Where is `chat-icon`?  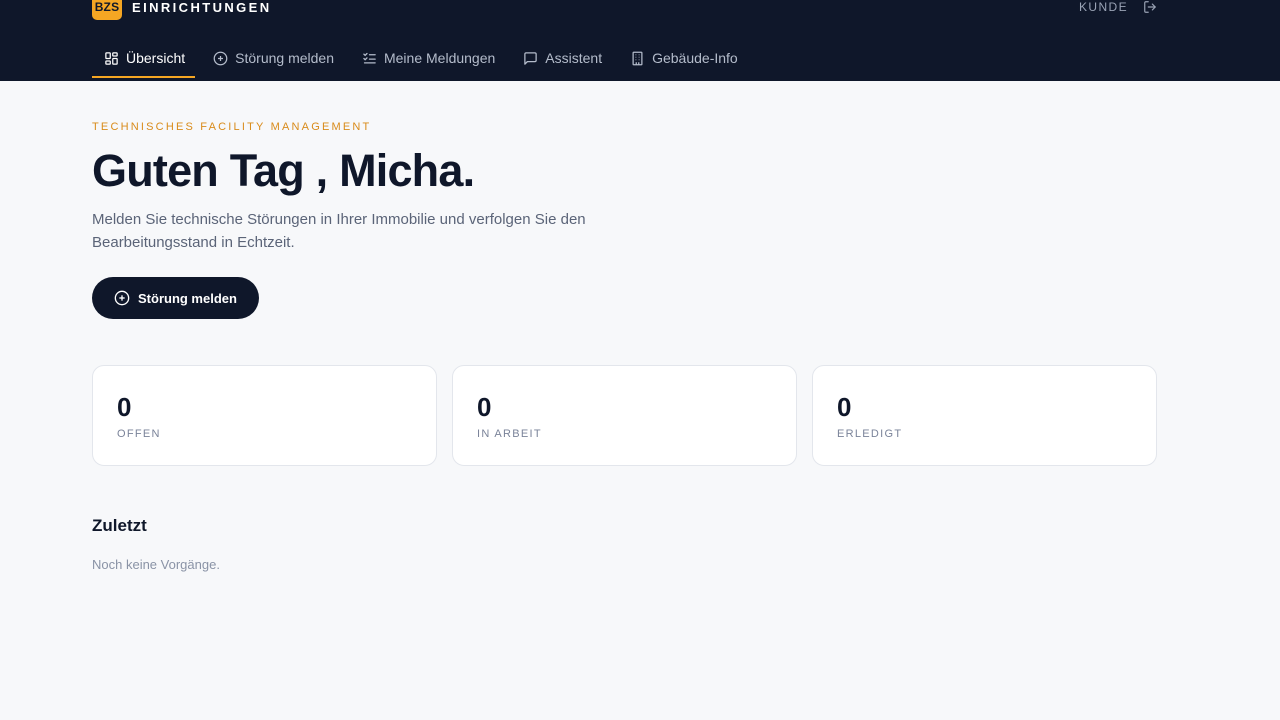 chat-icon is located at coordinates (530, 58).